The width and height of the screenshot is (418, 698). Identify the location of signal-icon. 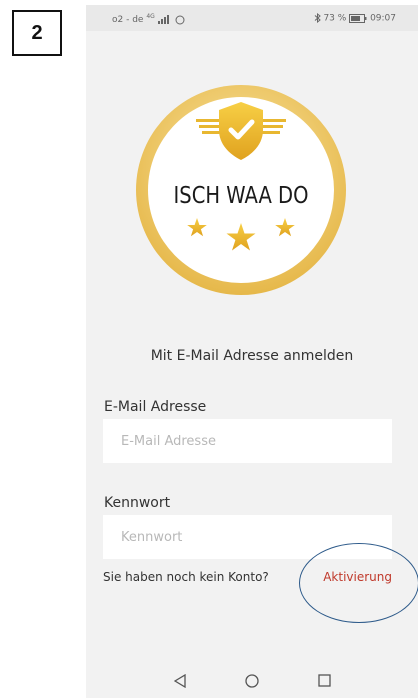
(163, 19).